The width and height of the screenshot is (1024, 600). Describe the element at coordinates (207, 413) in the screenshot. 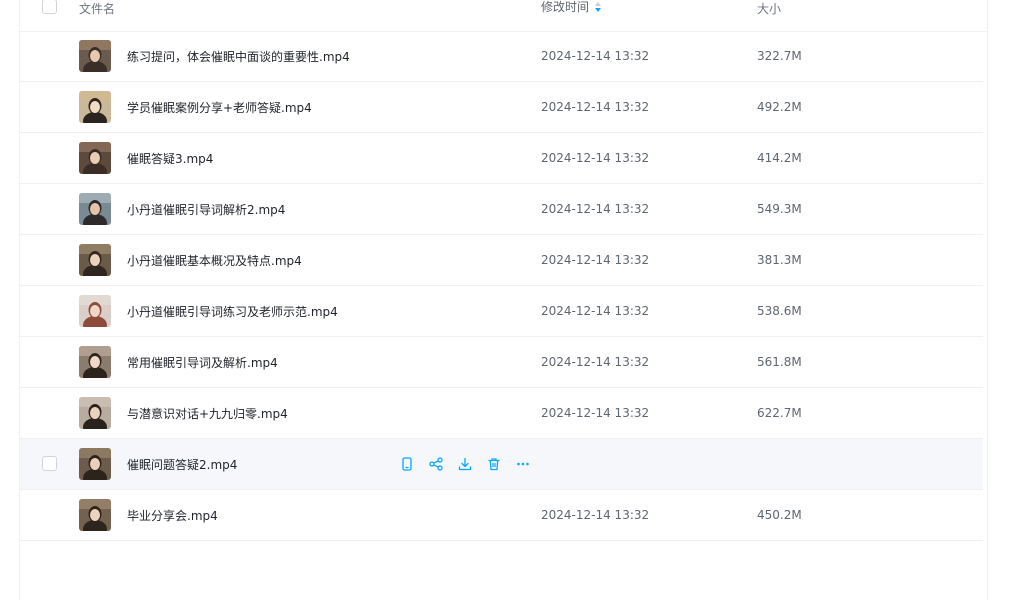

I see `file-name: 与潜意识对话+九九归零.mp4` at that location.